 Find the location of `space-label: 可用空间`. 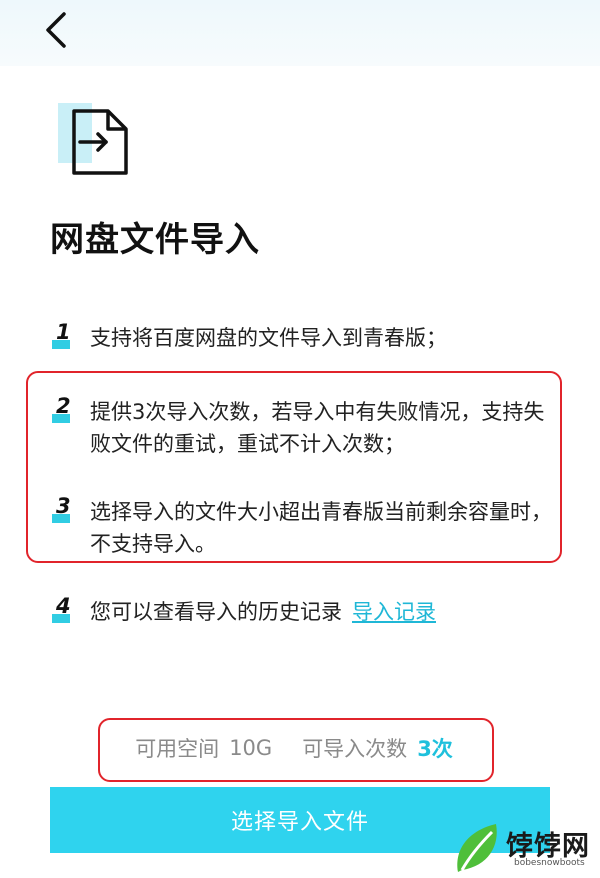

space-label: 可用空间 is located at coordinates (177, 749).